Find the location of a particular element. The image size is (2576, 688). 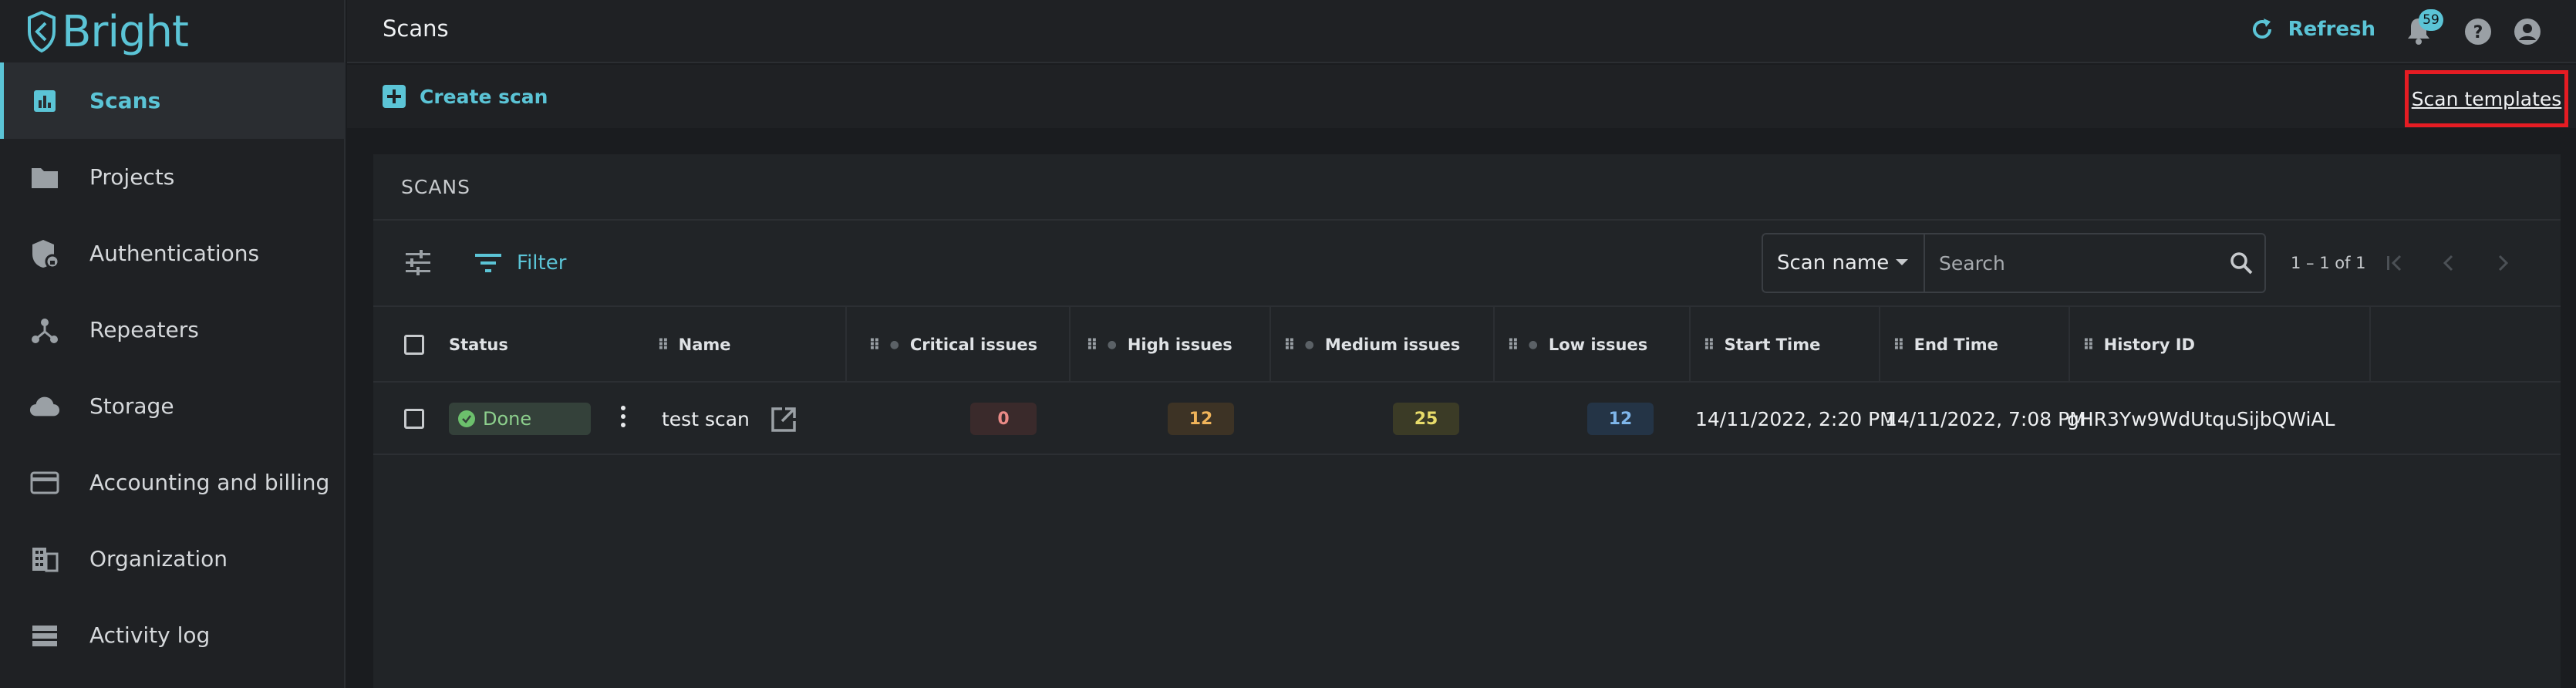

scan-templates-highlight: Scan templates is located at coordinates (2486, 99).